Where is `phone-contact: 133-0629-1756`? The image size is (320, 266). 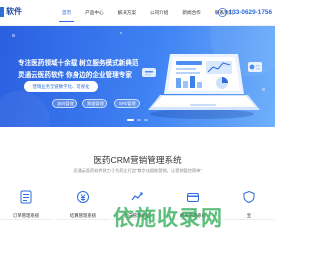 phone-contact: 133-0629-1756 is located at coordinates (244, 12).